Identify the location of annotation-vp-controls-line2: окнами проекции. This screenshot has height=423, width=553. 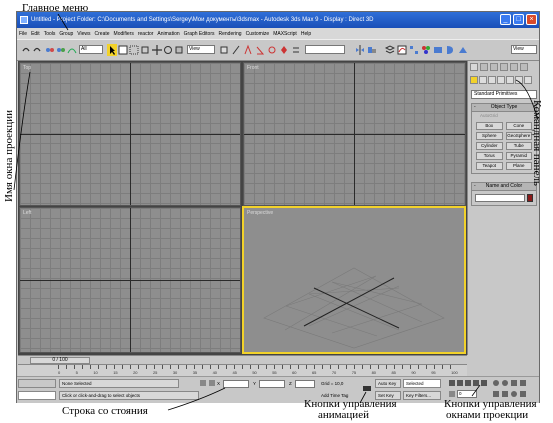
(487, 415).